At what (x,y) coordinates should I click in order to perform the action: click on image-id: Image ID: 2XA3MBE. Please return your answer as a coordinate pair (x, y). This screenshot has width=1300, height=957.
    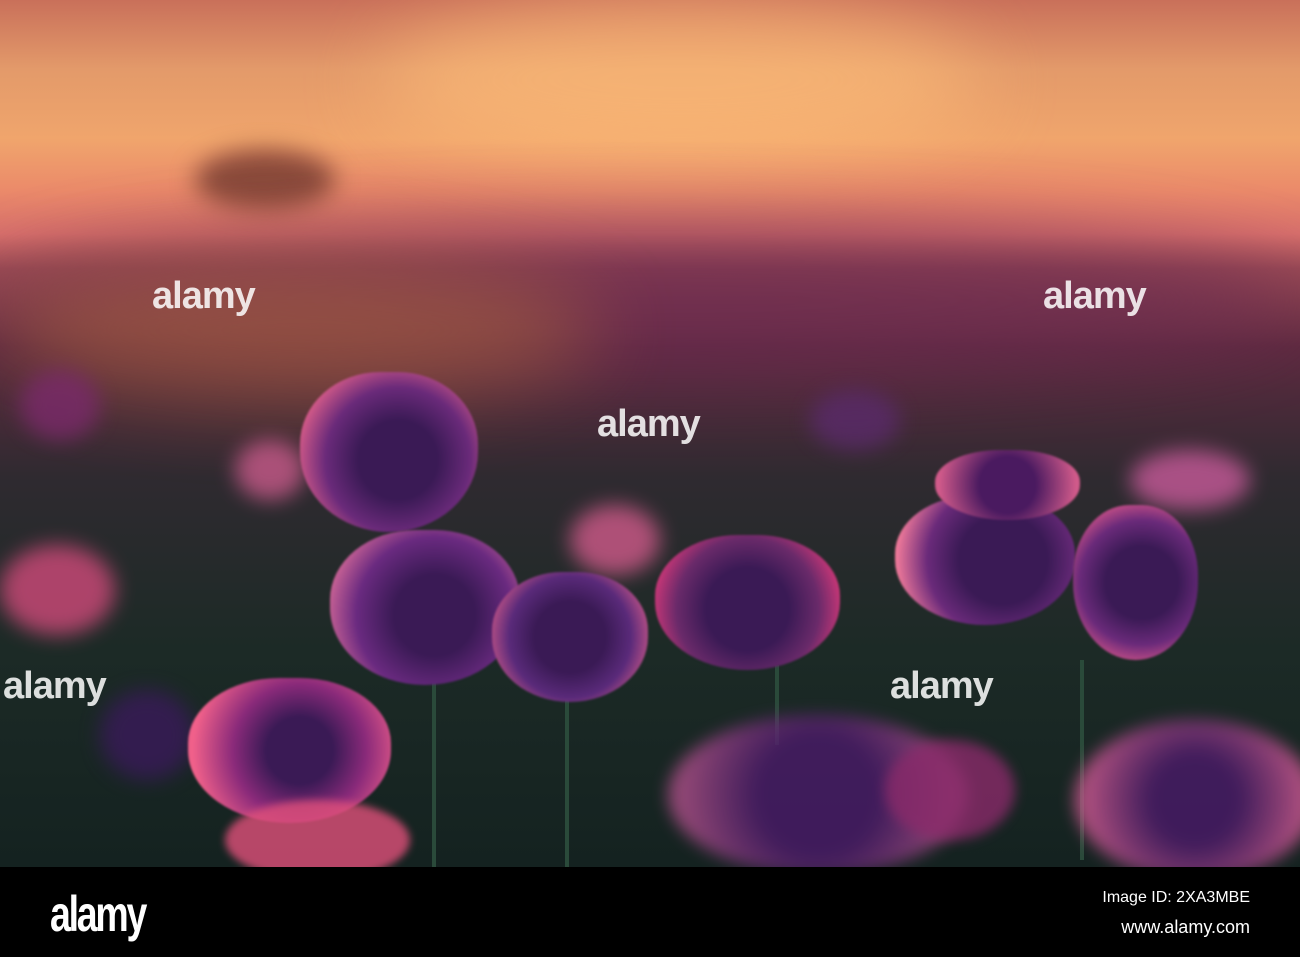
    Looking at the image, I should click on (1176, 897).